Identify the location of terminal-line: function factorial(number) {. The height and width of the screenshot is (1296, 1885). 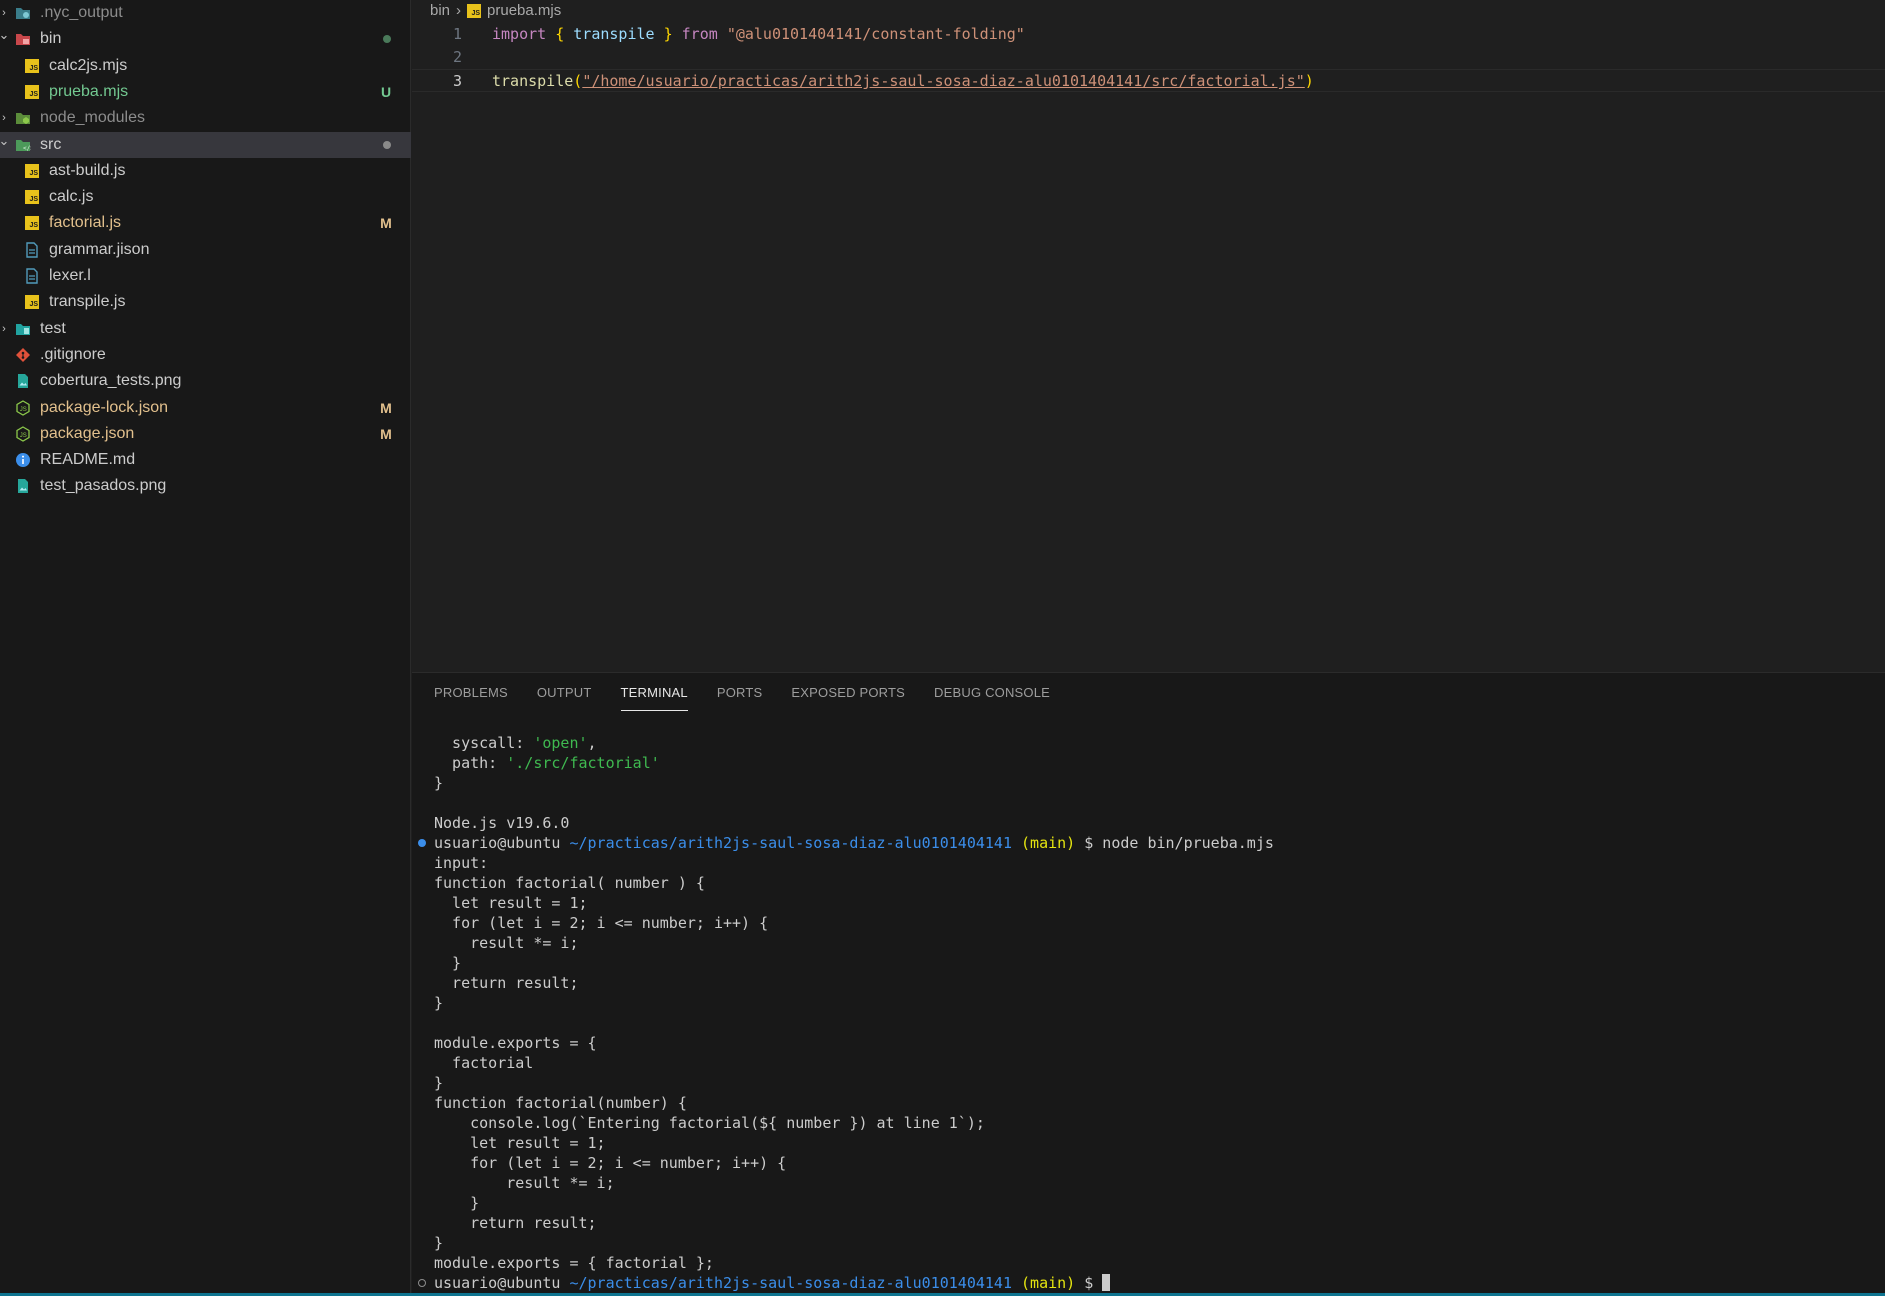
(1154, 1103).